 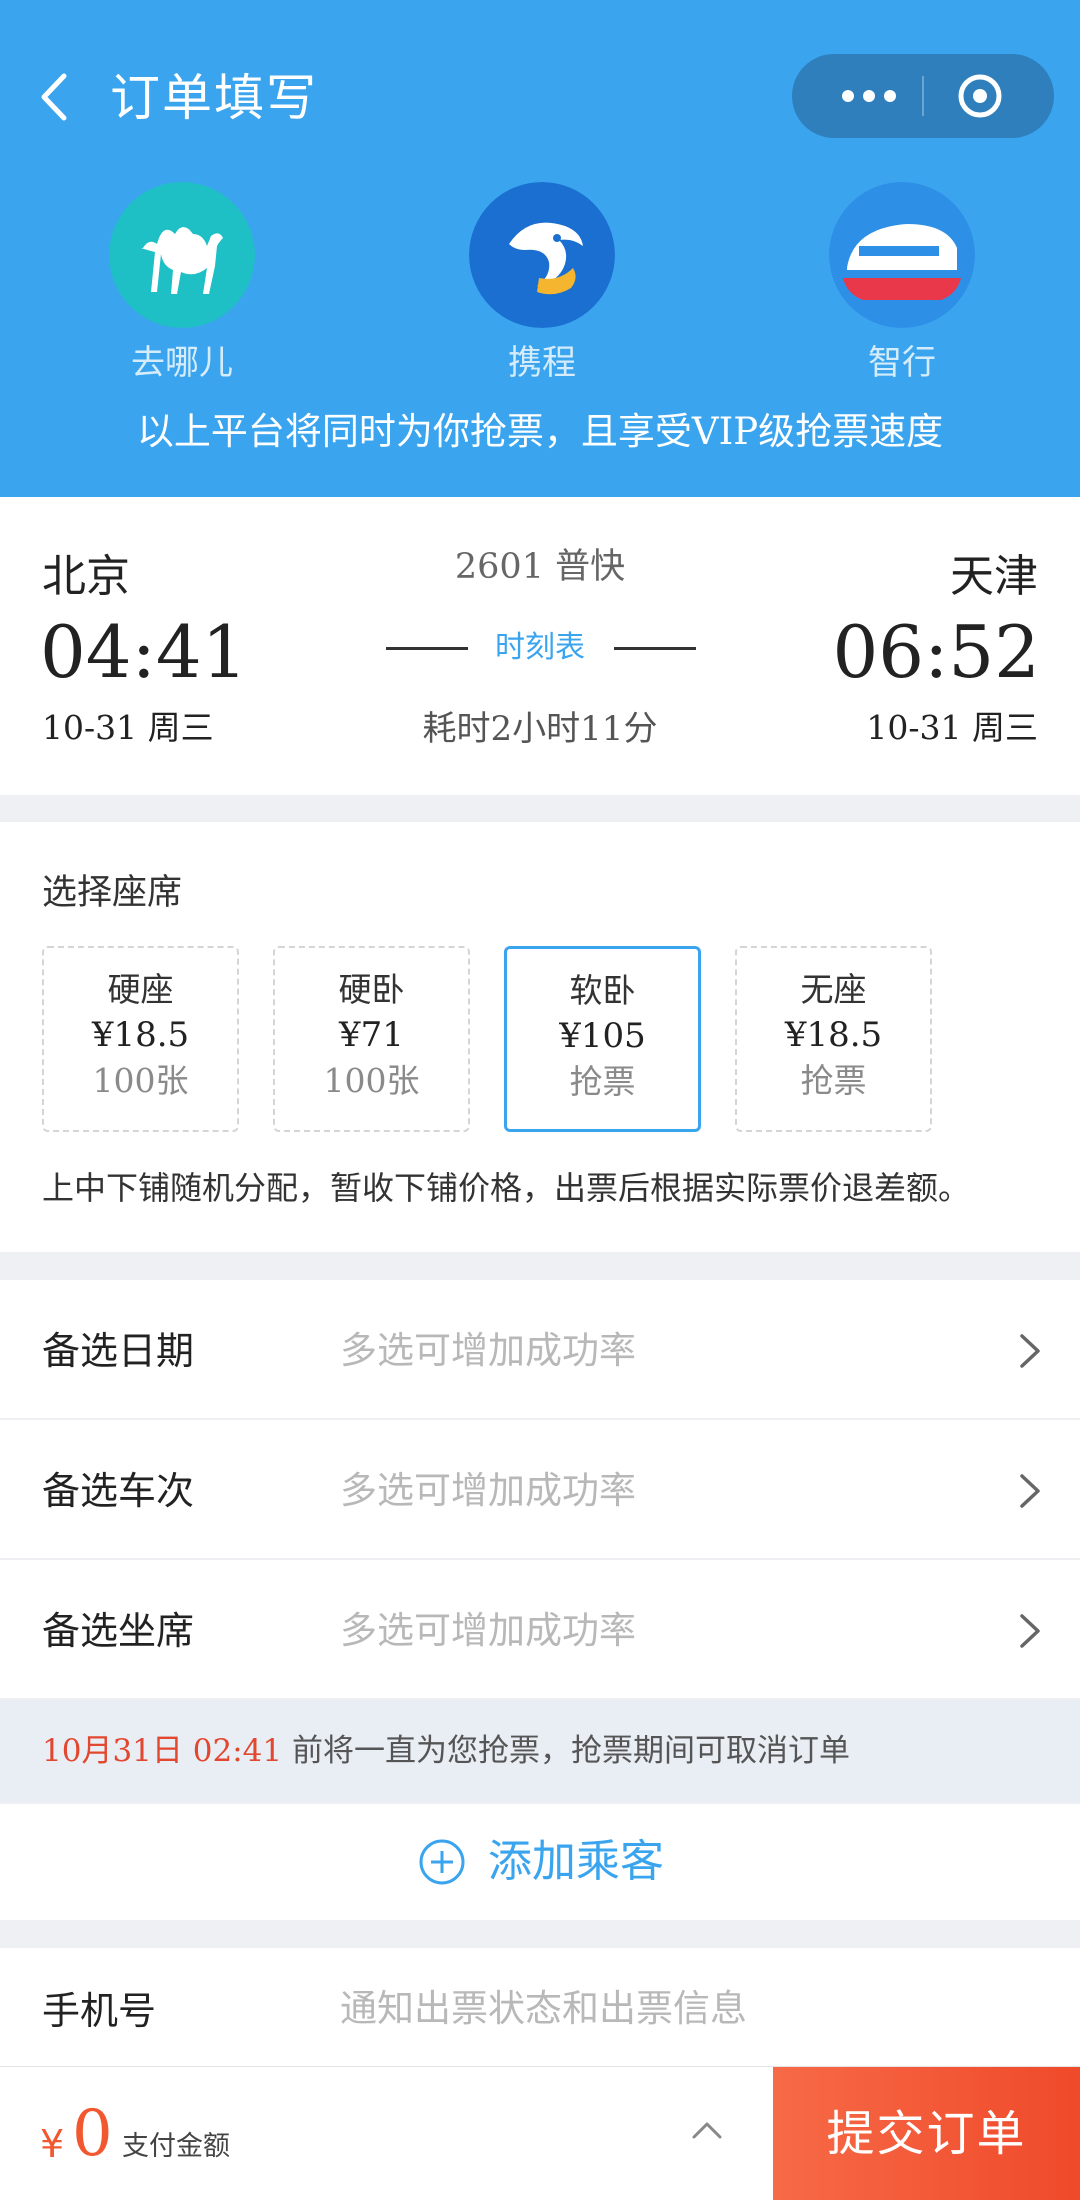 I want to click on arrival-time: 06:52, so click(x=936, y=652).